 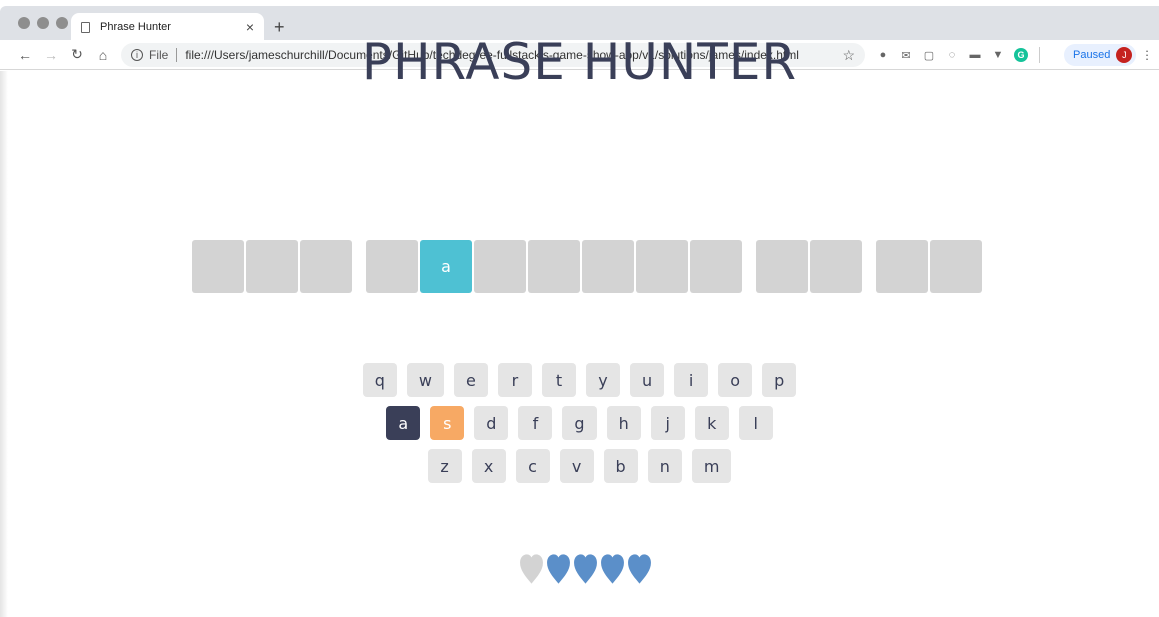 I want to click on key-j: j, so click(x=667, y=423).